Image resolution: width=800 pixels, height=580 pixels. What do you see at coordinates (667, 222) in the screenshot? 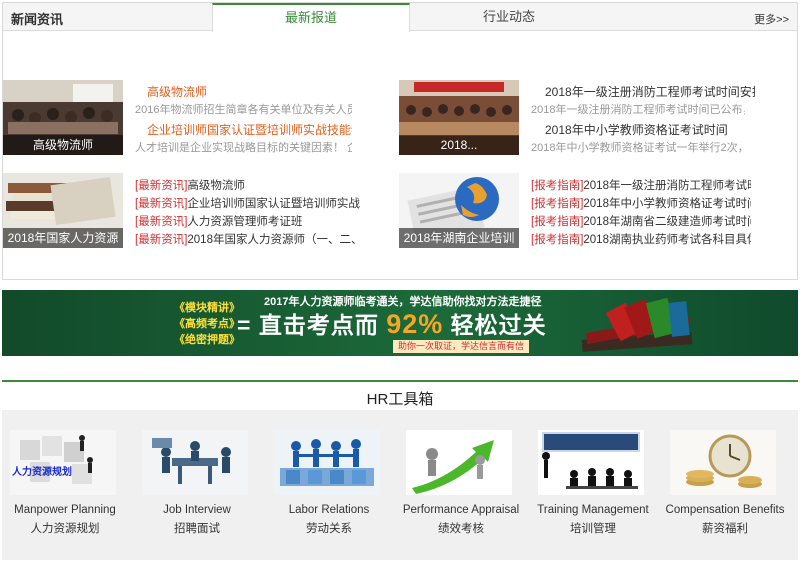
I see `list-item-text: 2018年湖南省二级建造师考试时间安排` at bounding box center [667, 222].